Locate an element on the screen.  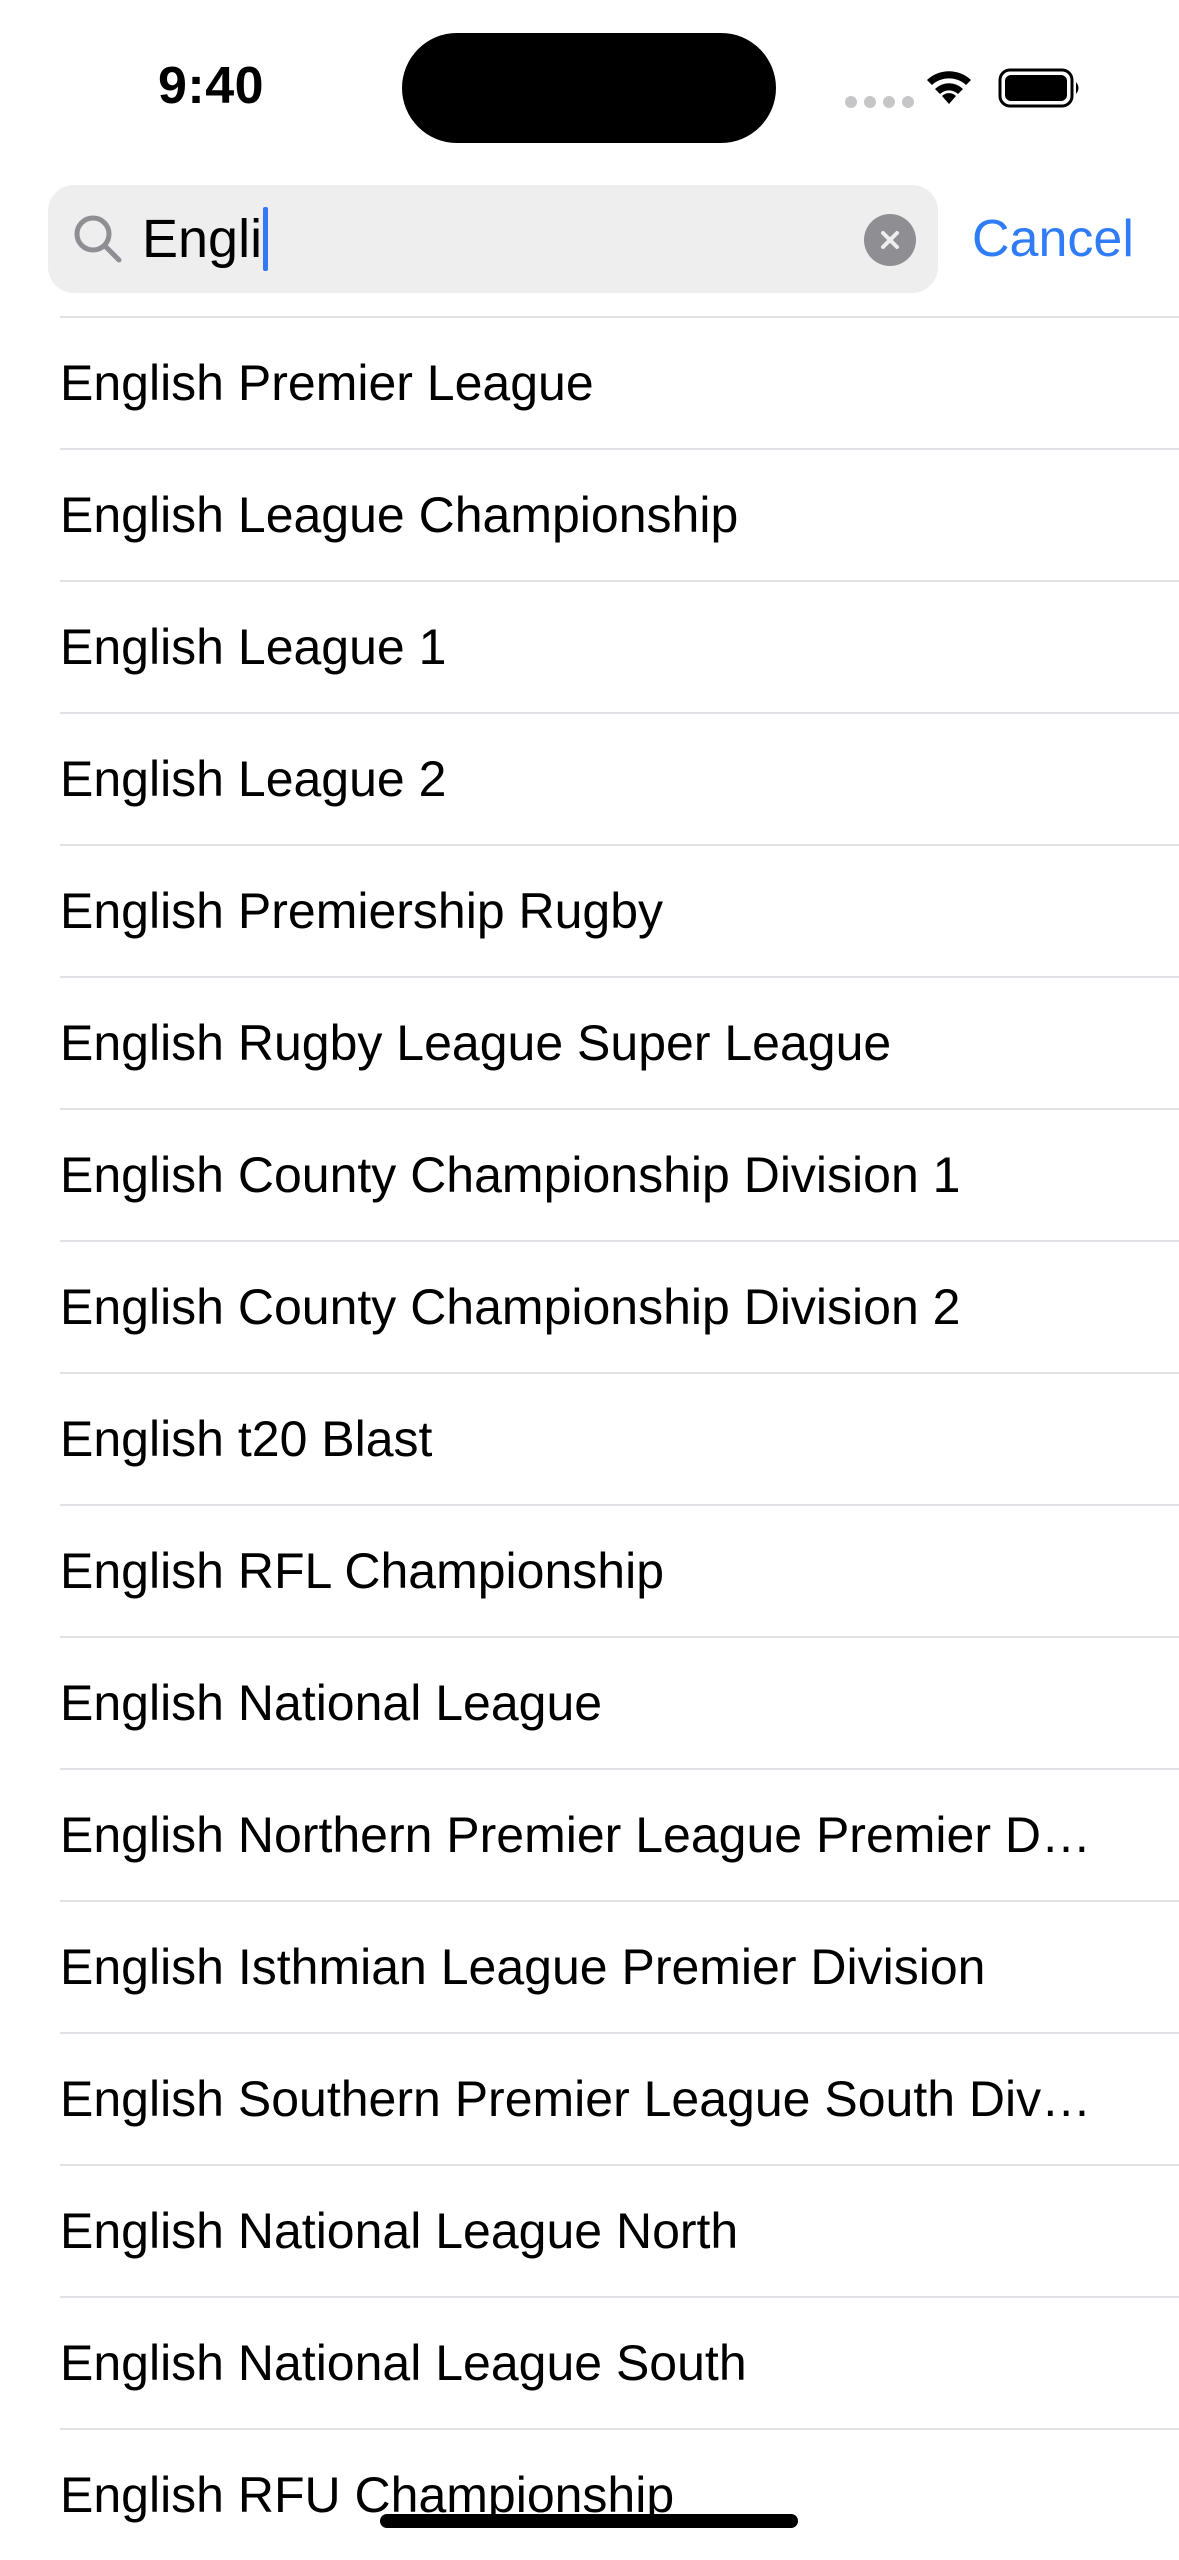
list-item-label: English County Championship Division 1 is located at coordinates (510, 1175).